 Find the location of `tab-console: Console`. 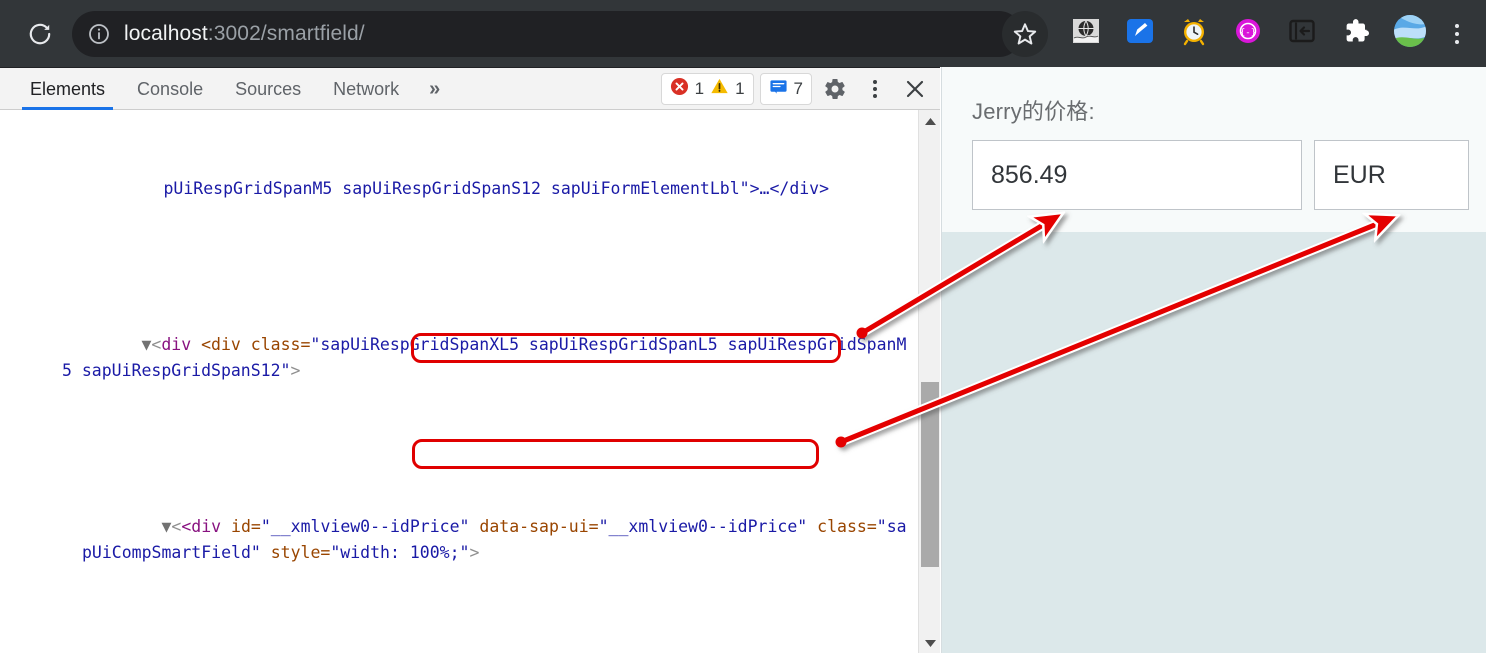

tab-console: Console is located at coordinates (170, 89).